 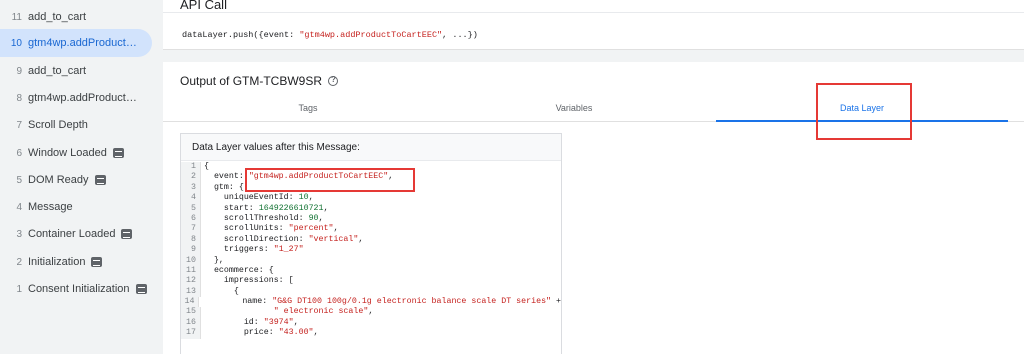 What do you see at coordinates (371, 250) in the screenshot?
I see `code-line: 9 triggers: "1_27"` at bounding box center [371, 250].